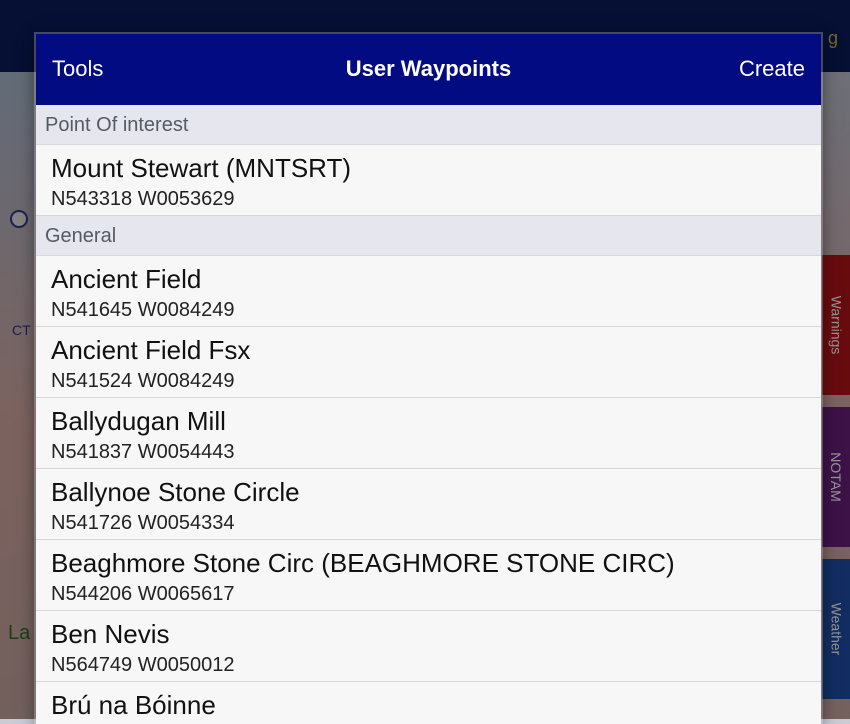 Image resolution: width=850 pixels, height=724 pixels. What do you see at coordinates (143, 199) in the screenshot?
I see `waypoint-coordinates: N543318 W0053629` at bounding box center [143, 199].